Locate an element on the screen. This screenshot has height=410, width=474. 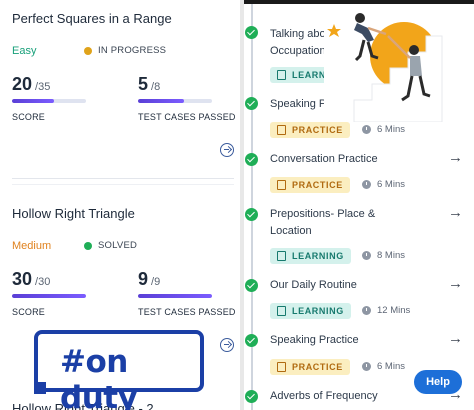
difficulty-label: Medium is located at coordinates (32, 246).